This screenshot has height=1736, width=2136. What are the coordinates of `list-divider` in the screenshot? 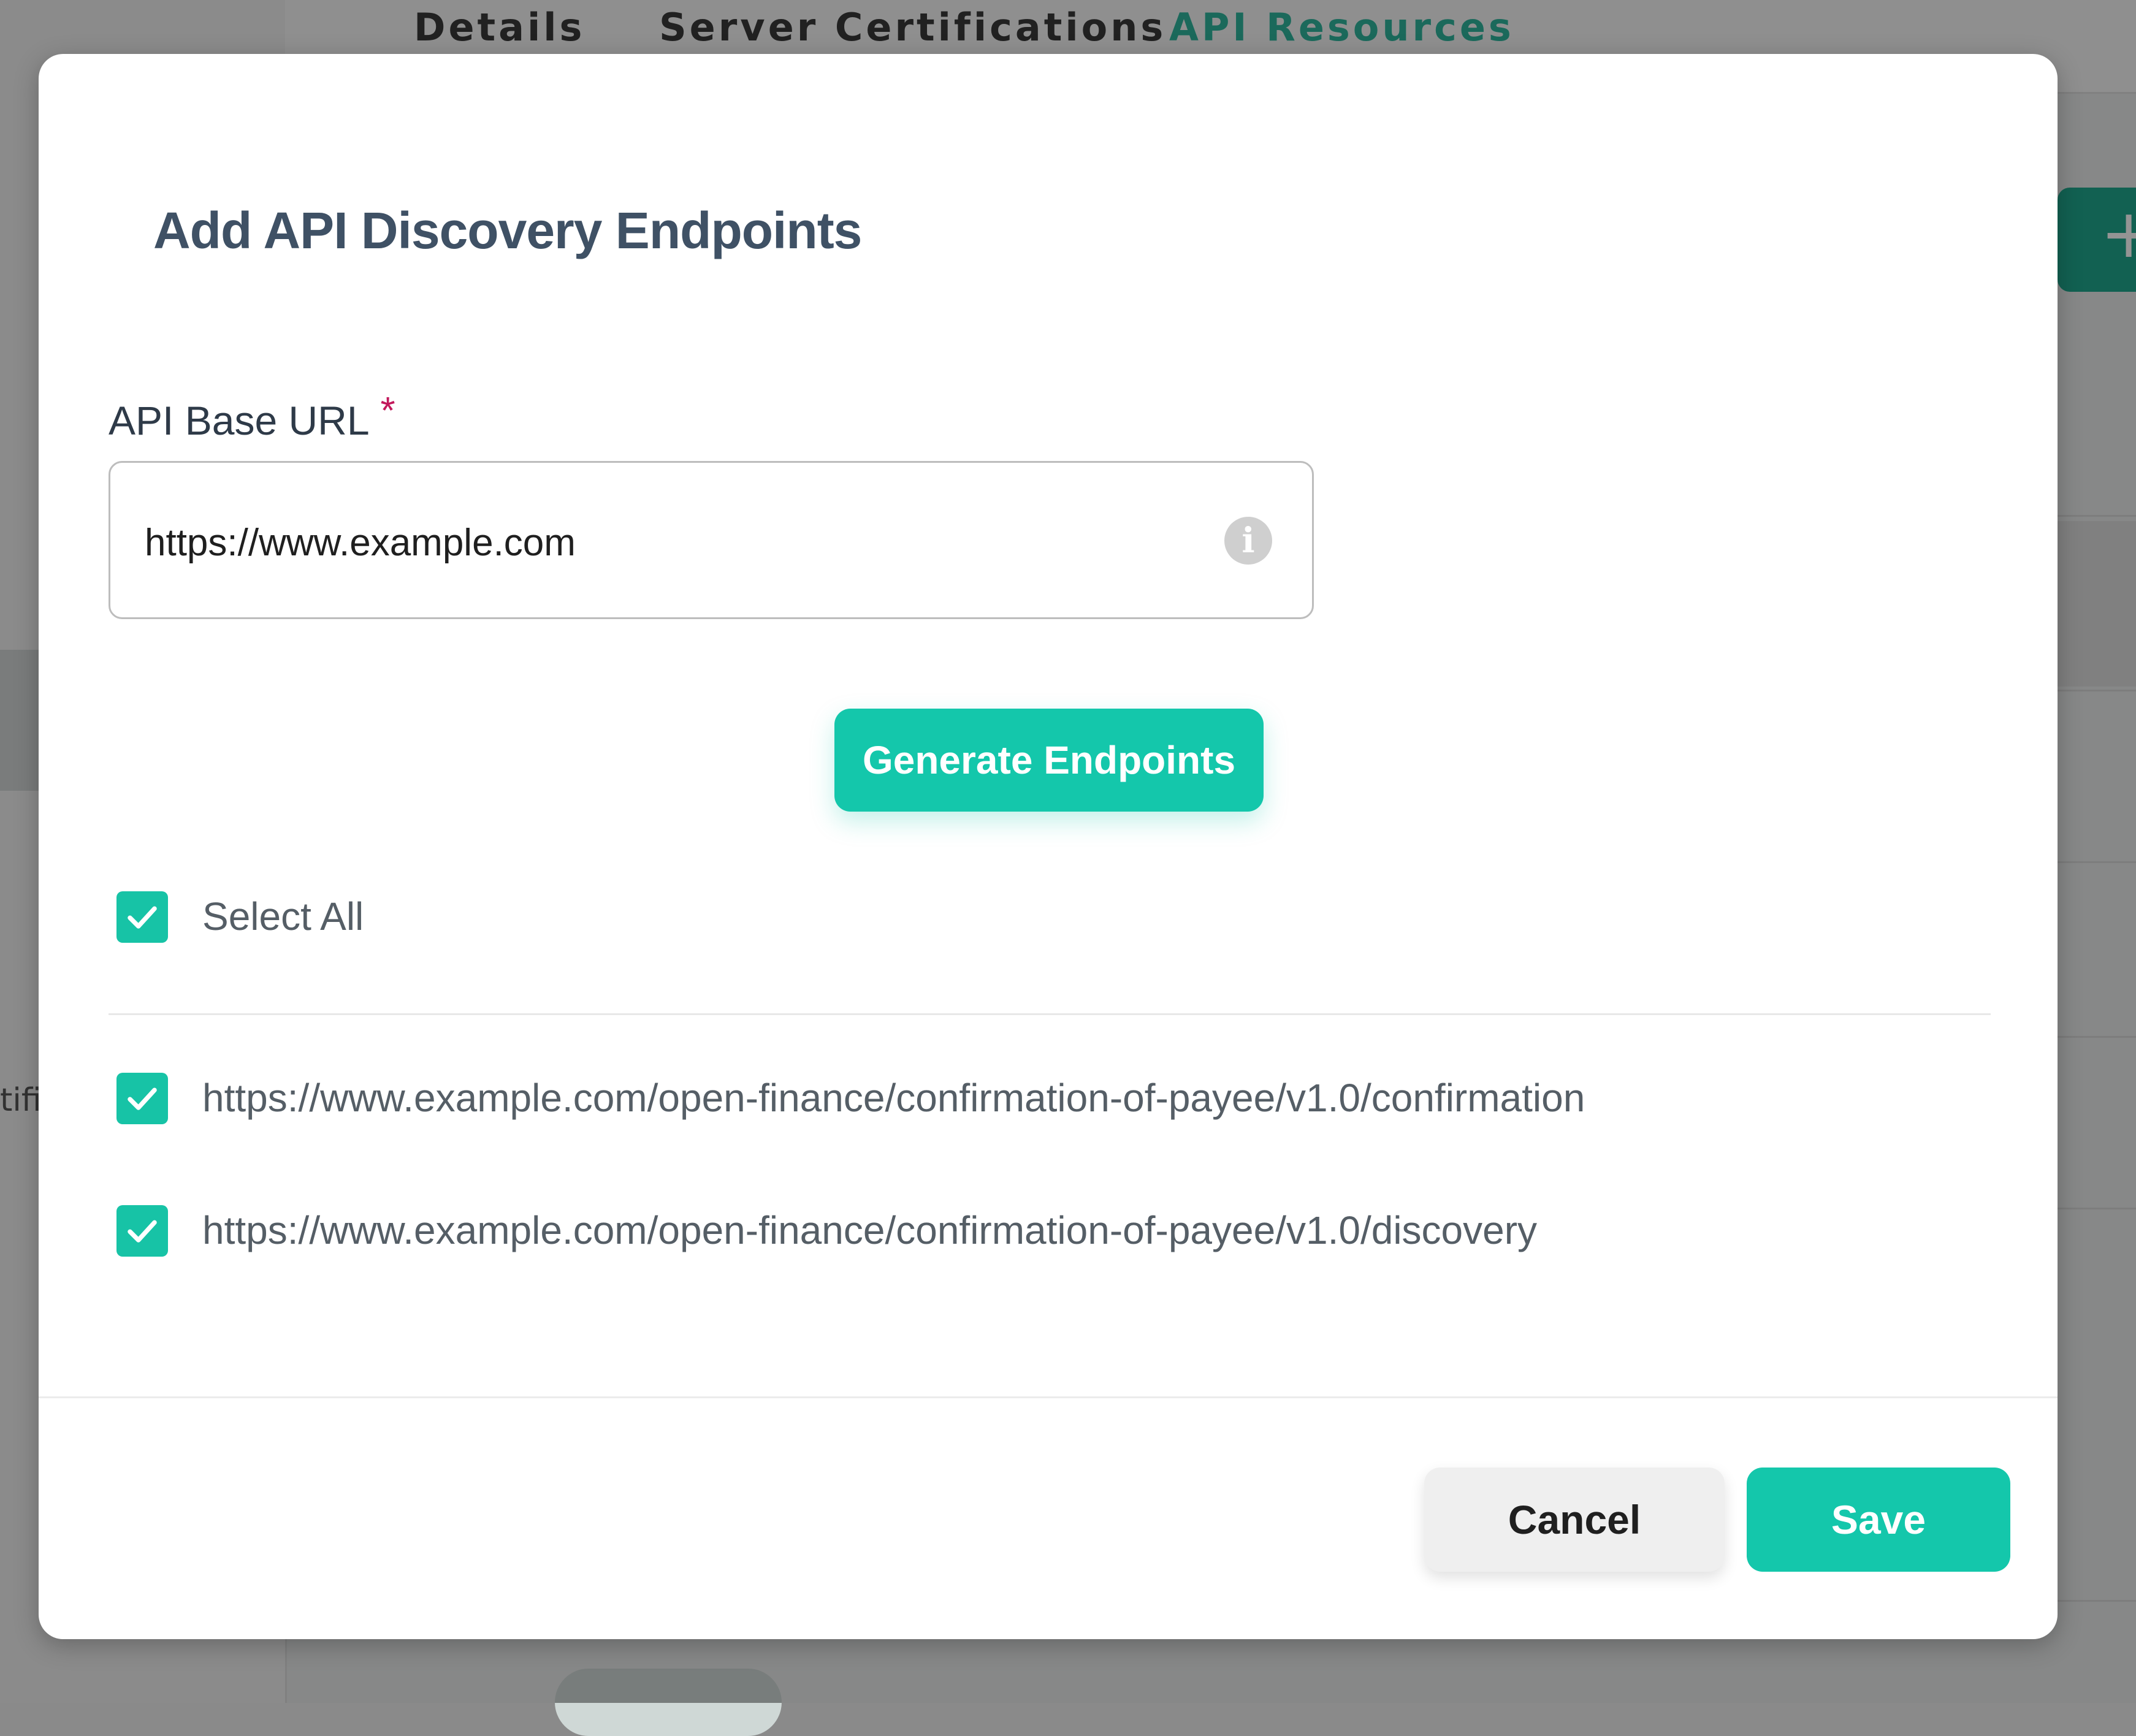 It's located at (1050, 1014).